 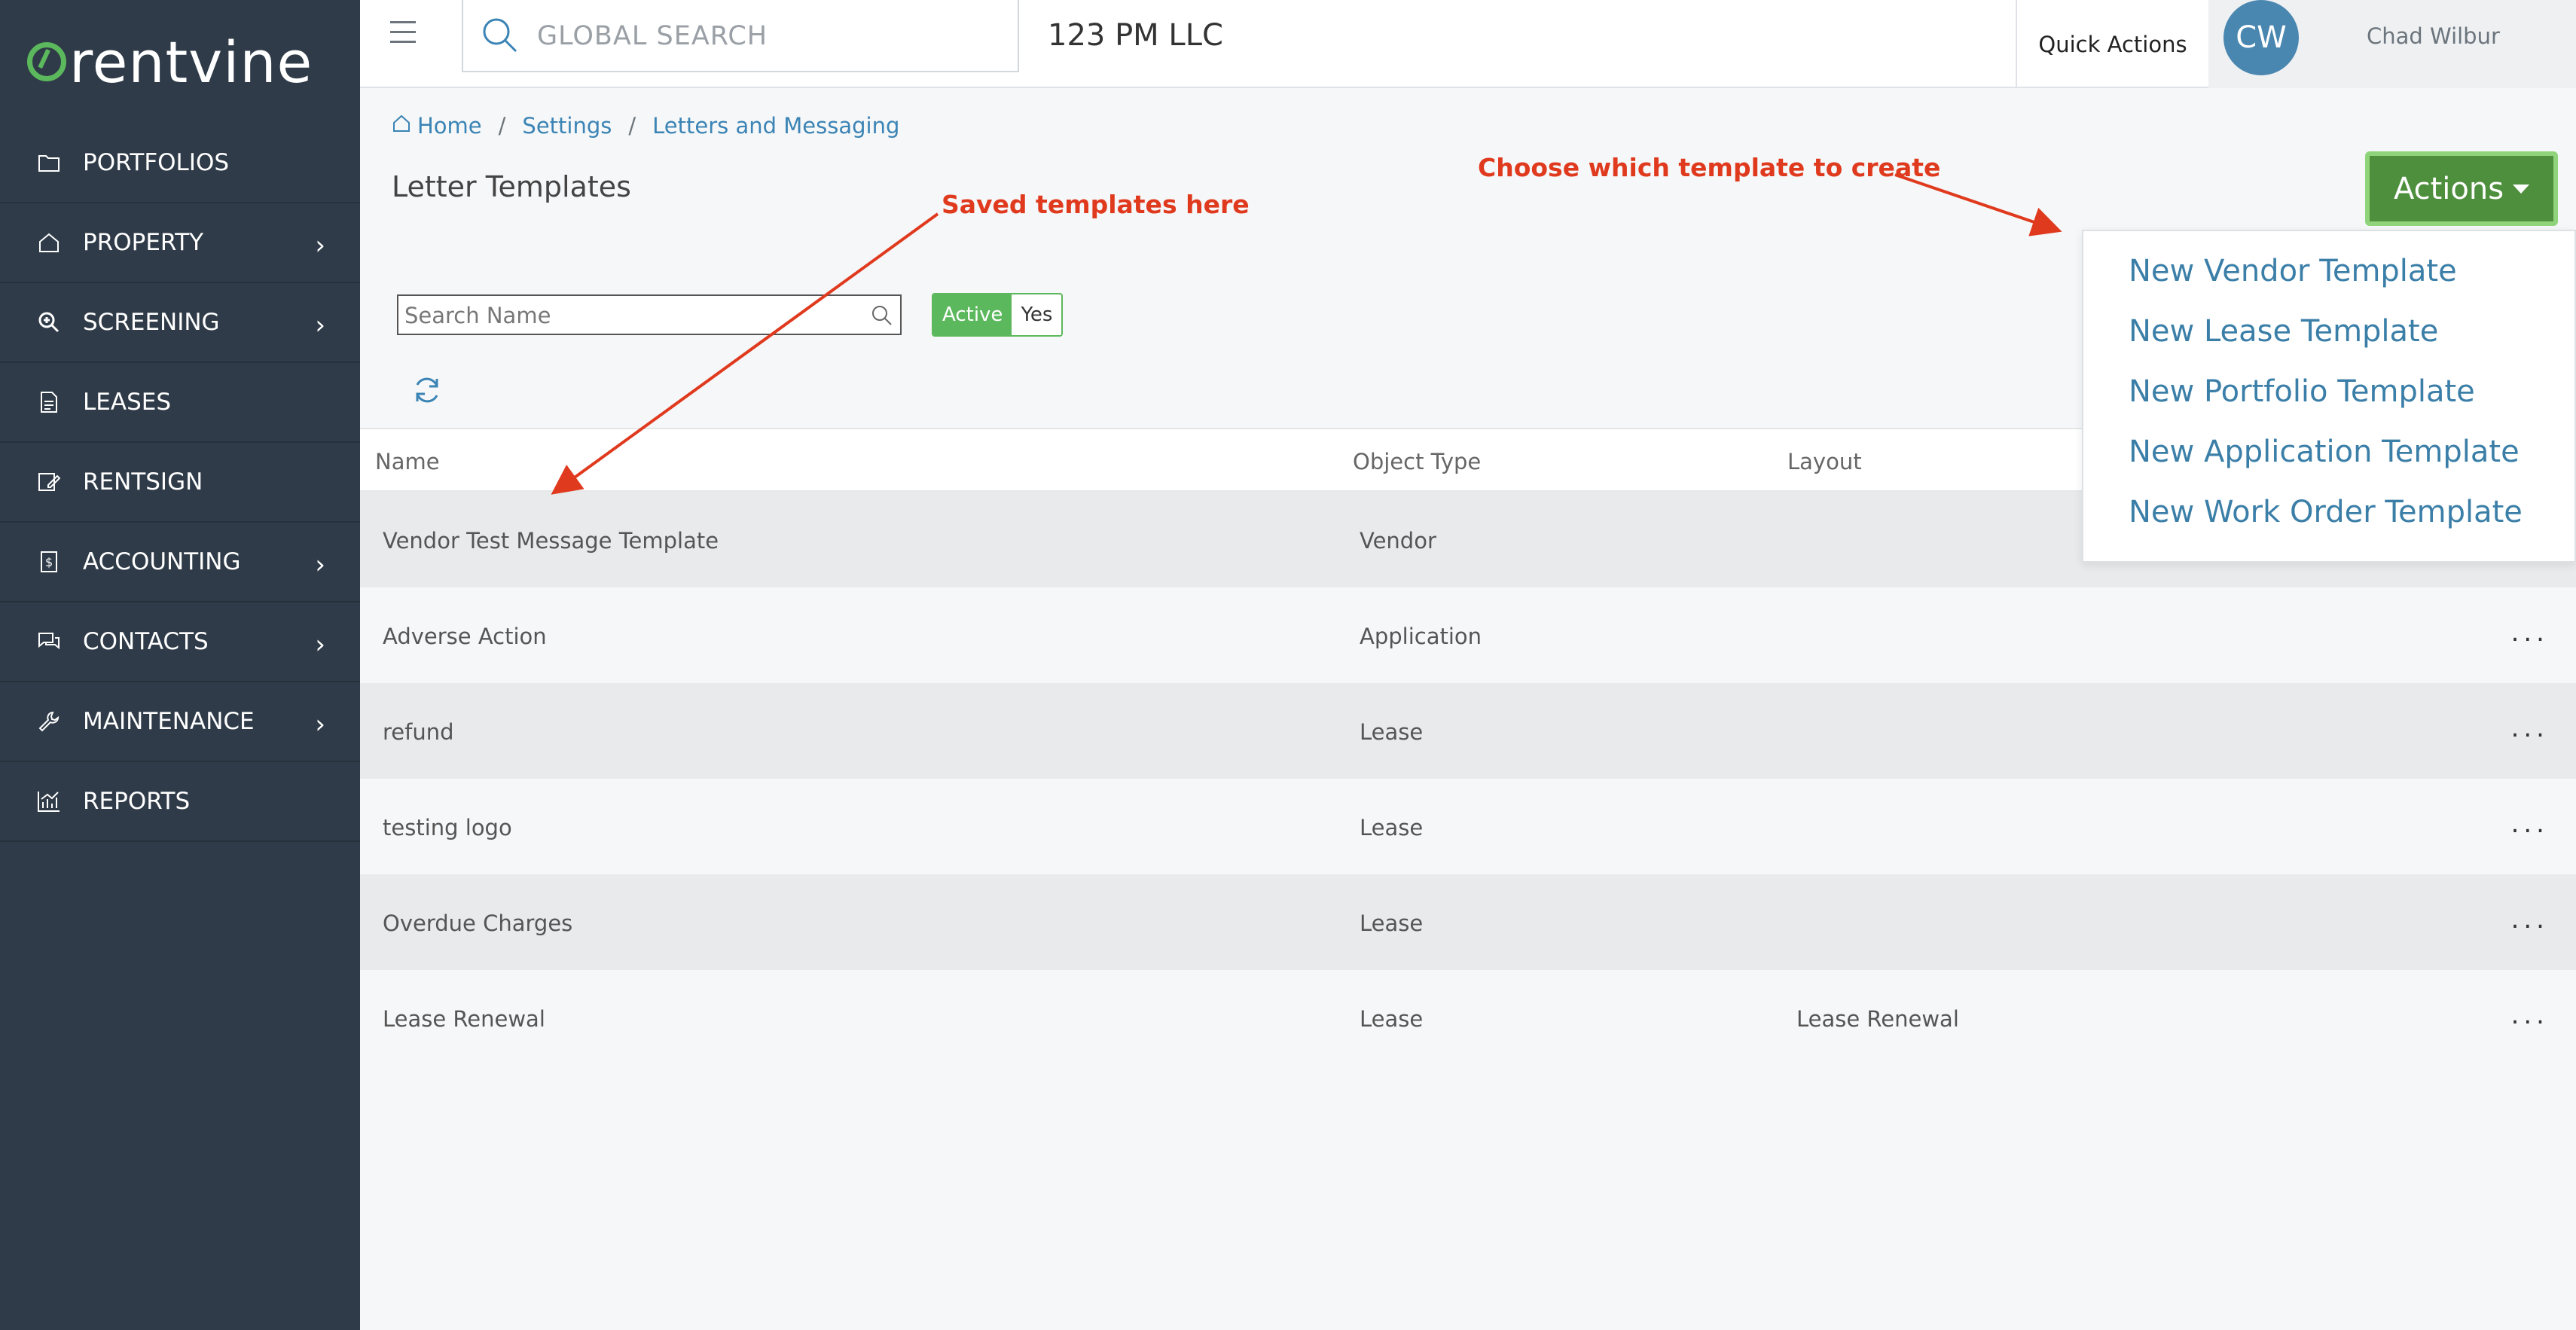 I want to click on sidebar-item-property: PROPERTY ›, so click(x=180, y=243).